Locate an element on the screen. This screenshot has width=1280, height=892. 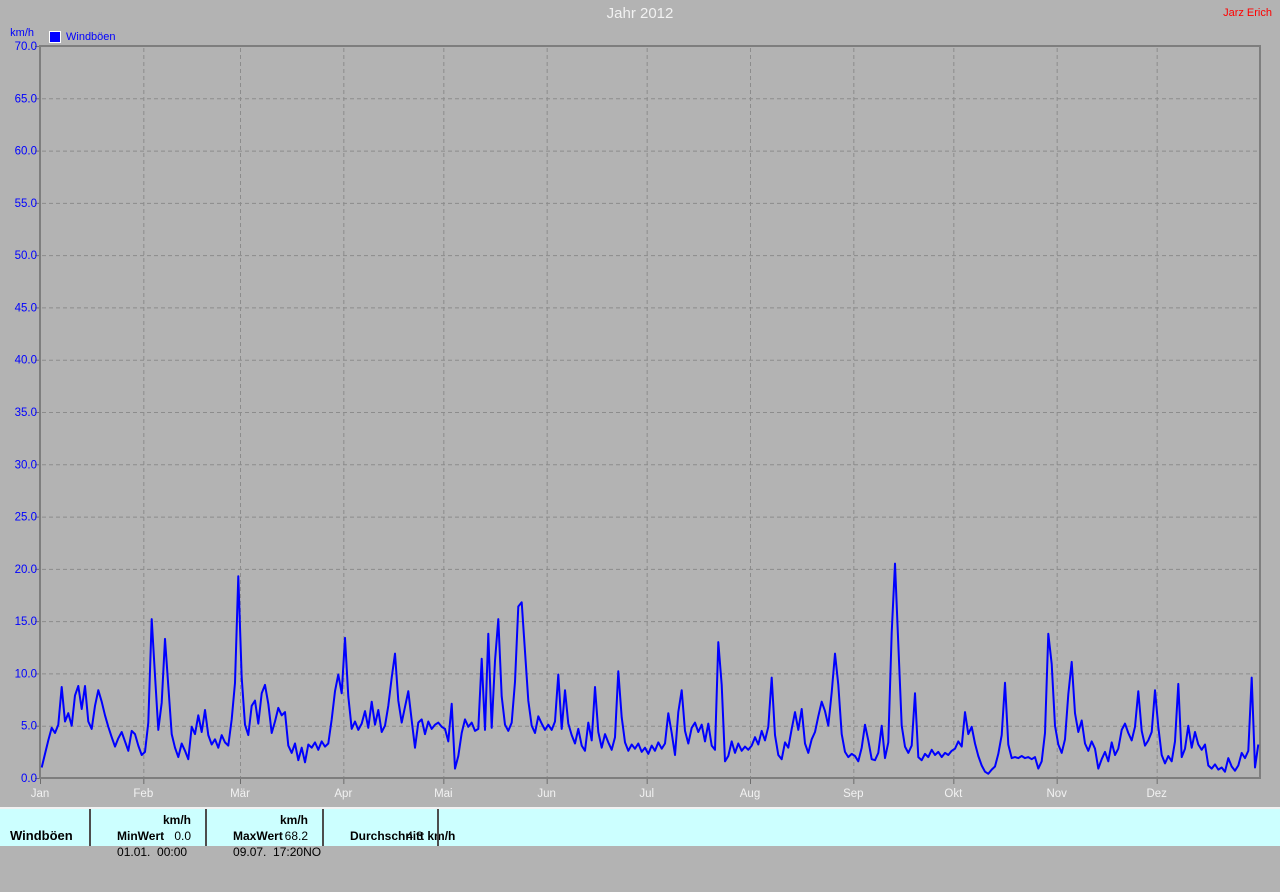
x-tick-label: Aug is located at coordinates (750, 794).